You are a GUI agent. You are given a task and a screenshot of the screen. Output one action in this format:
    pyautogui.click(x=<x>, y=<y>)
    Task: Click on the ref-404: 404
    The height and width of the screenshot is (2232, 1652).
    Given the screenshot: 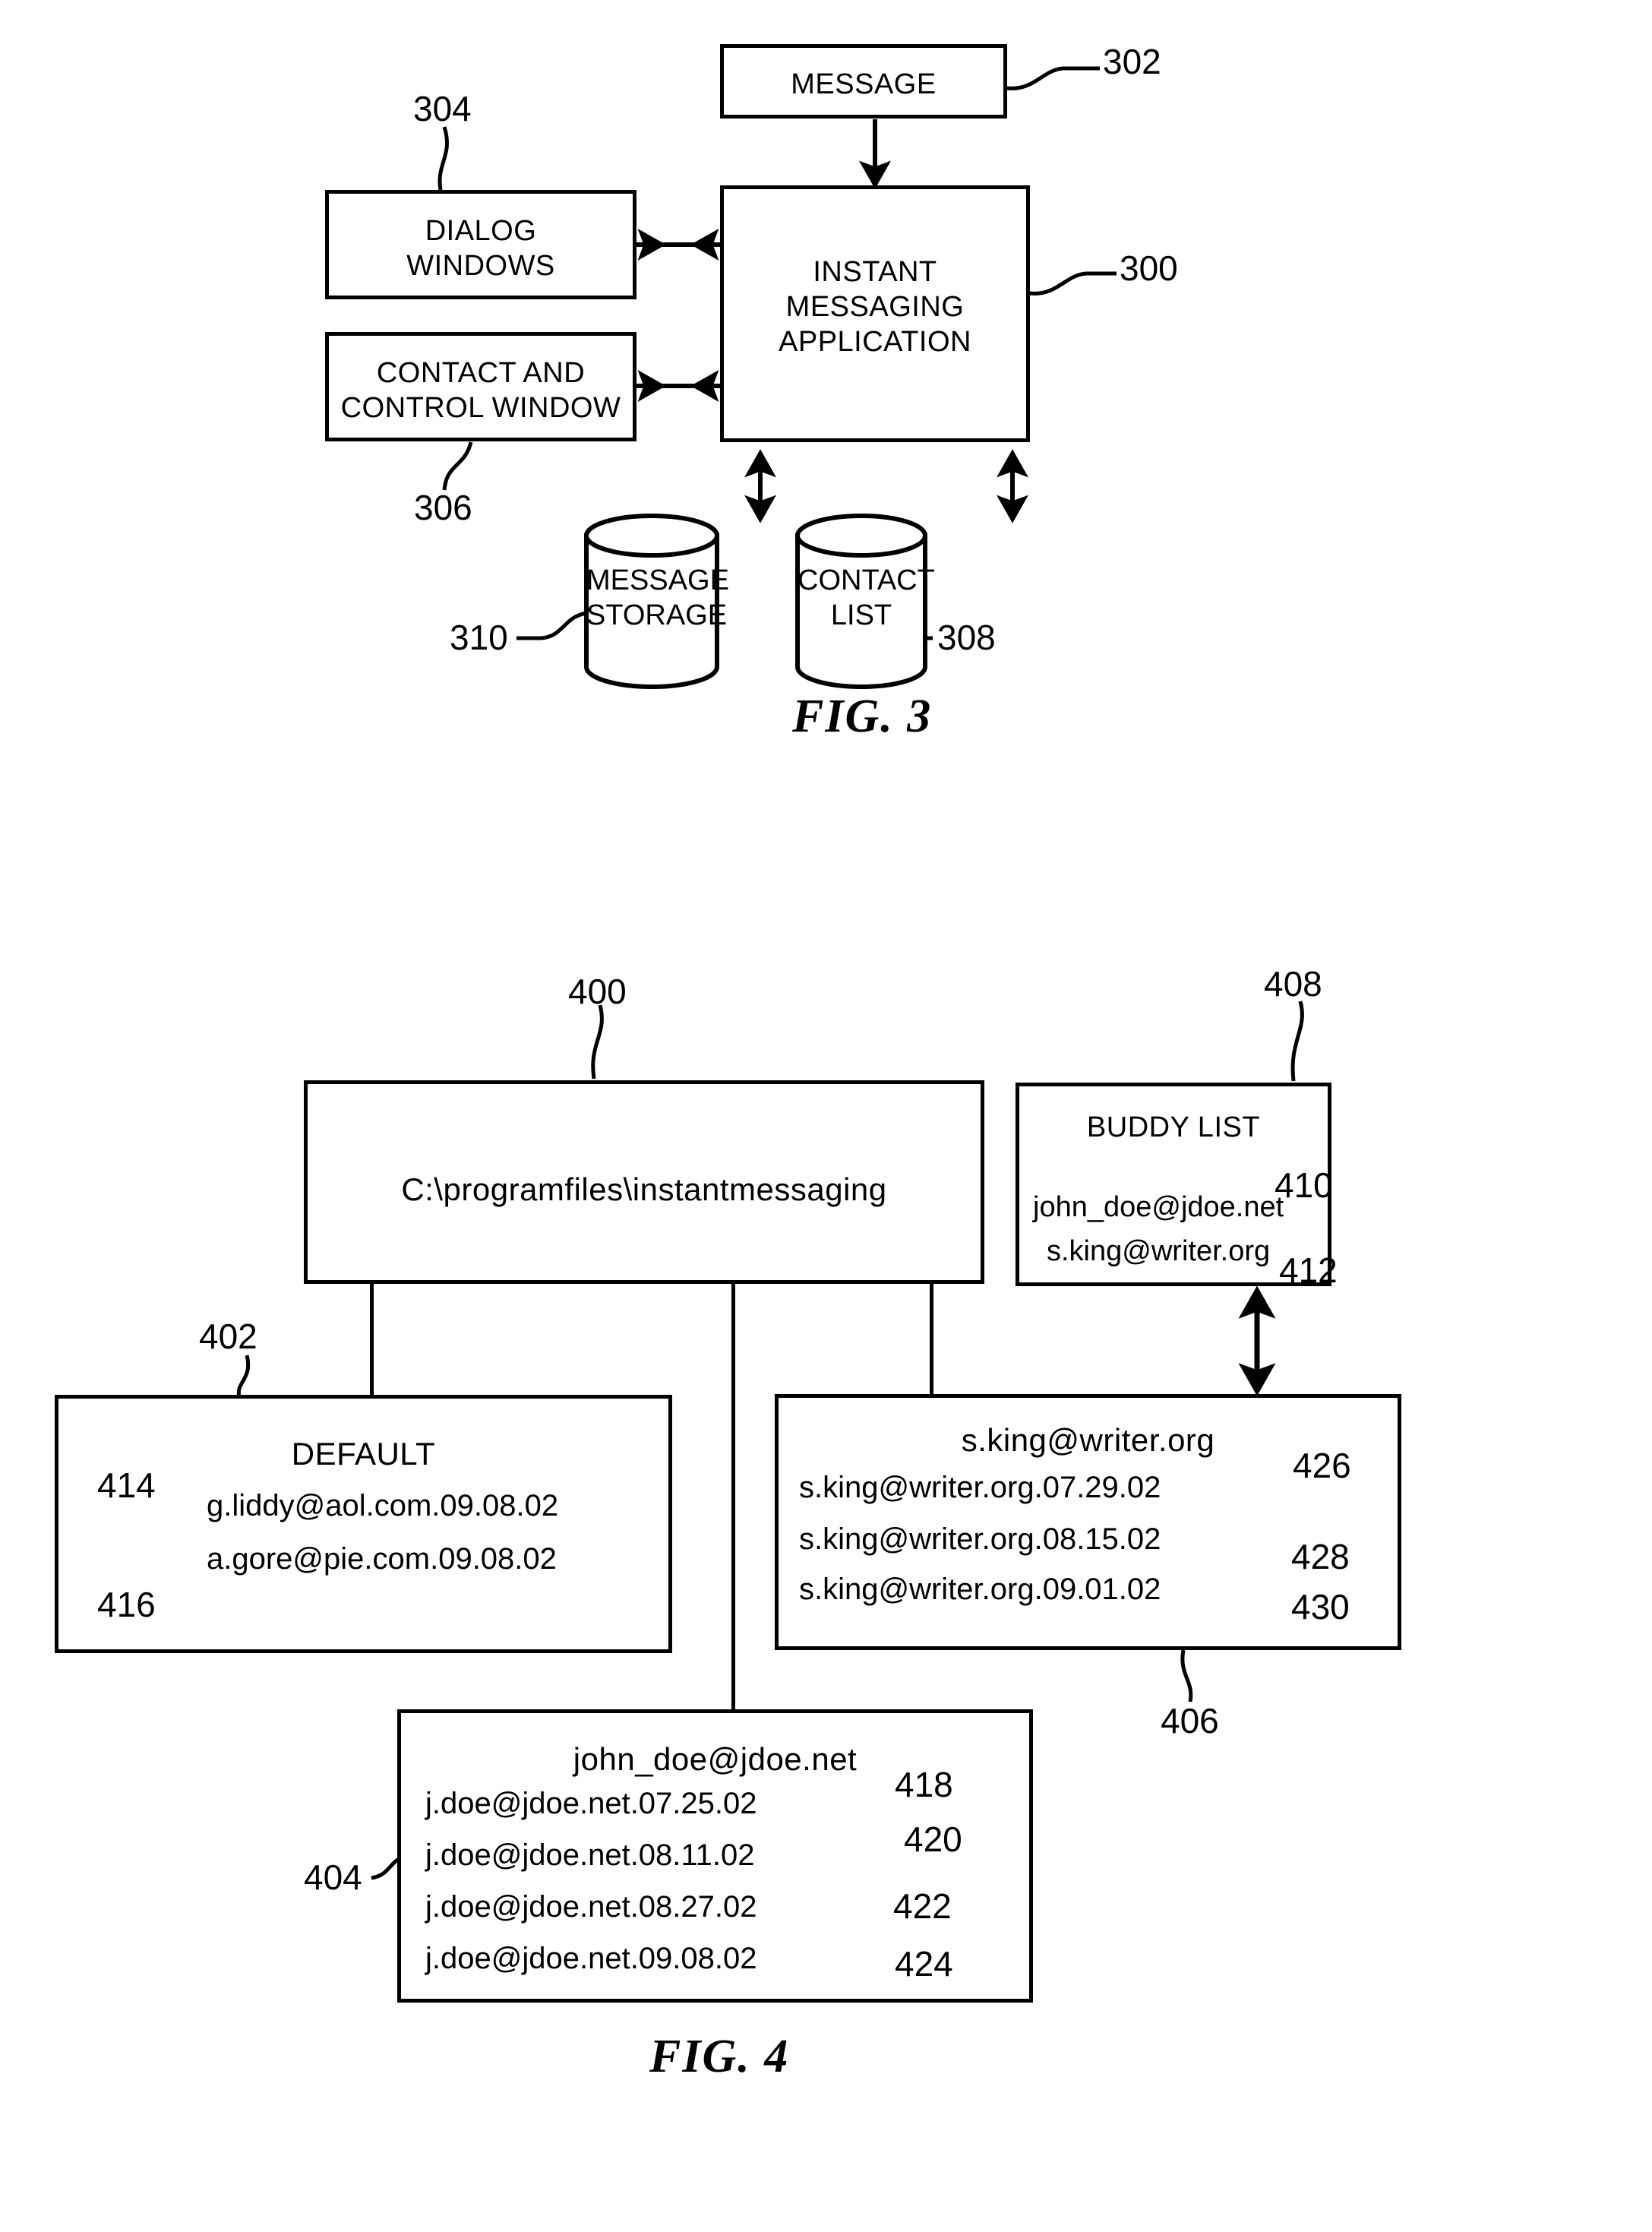 What is the action you would take?
    pyautogui.click(x=333, y=1877)
    